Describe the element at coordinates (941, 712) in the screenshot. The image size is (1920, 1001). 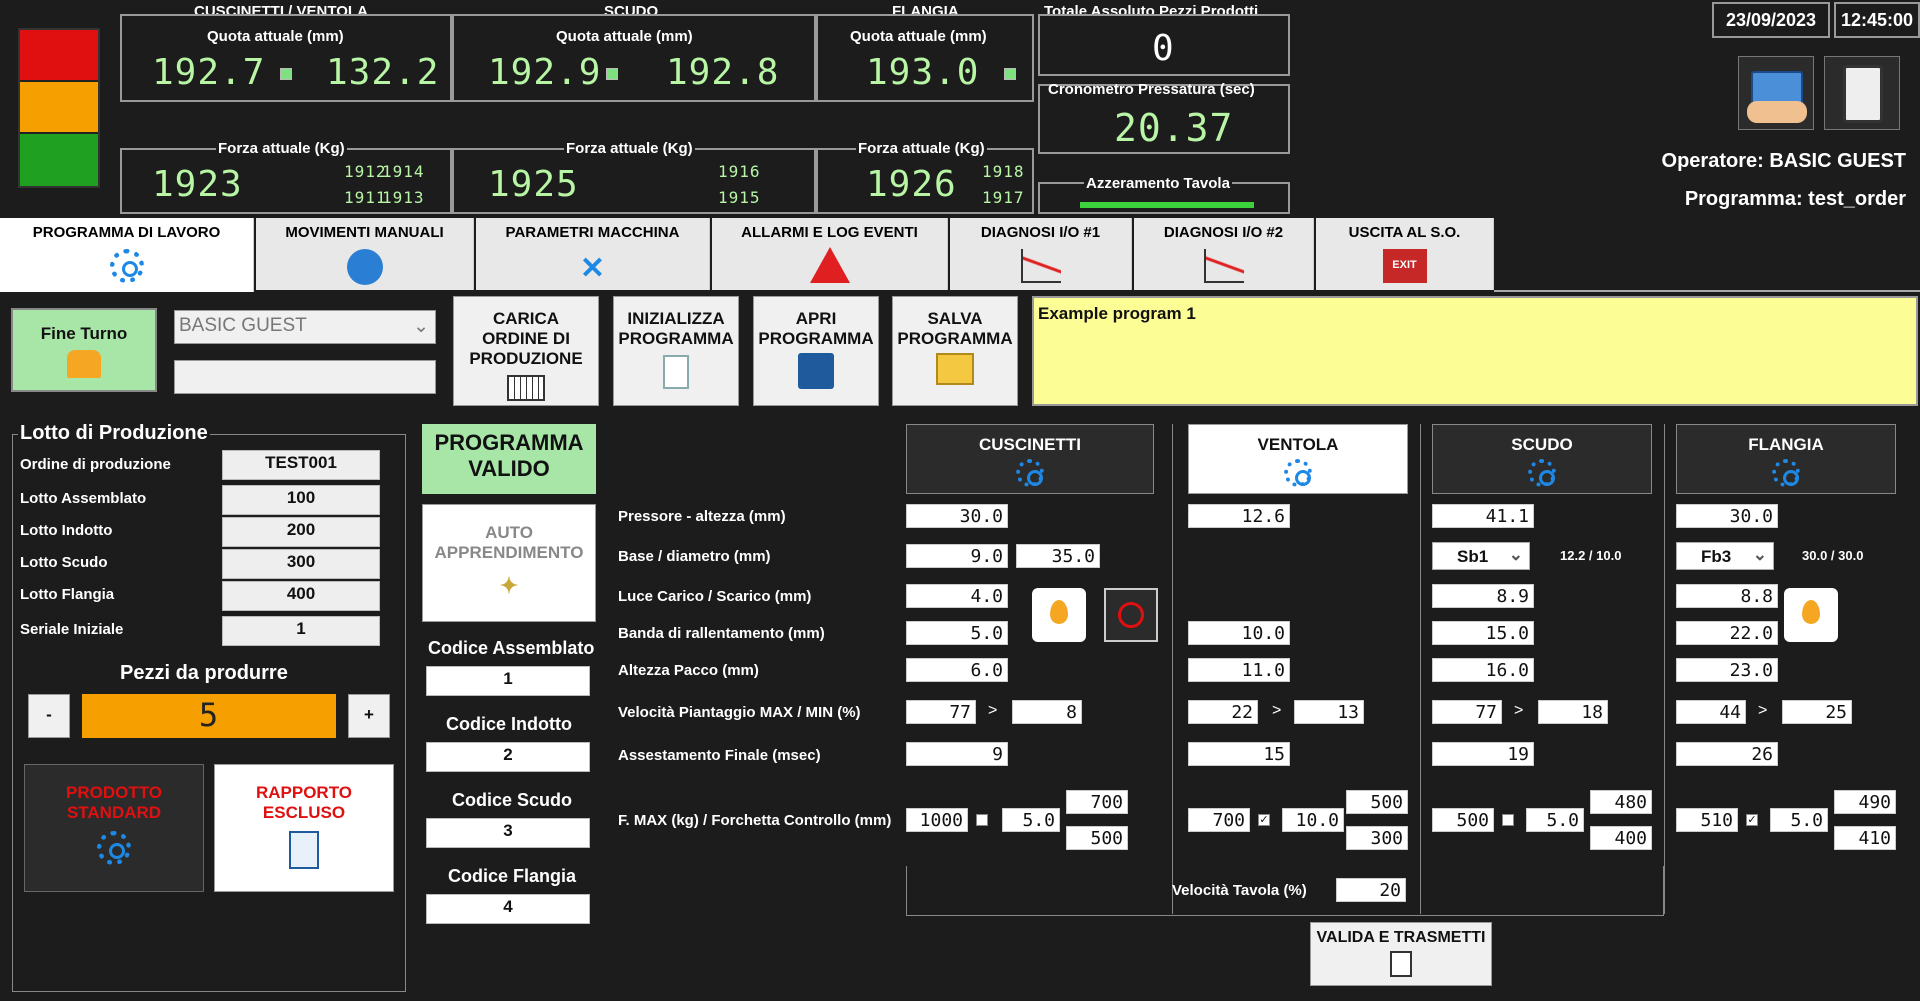
I see `cus-vmax: 77` at that location.